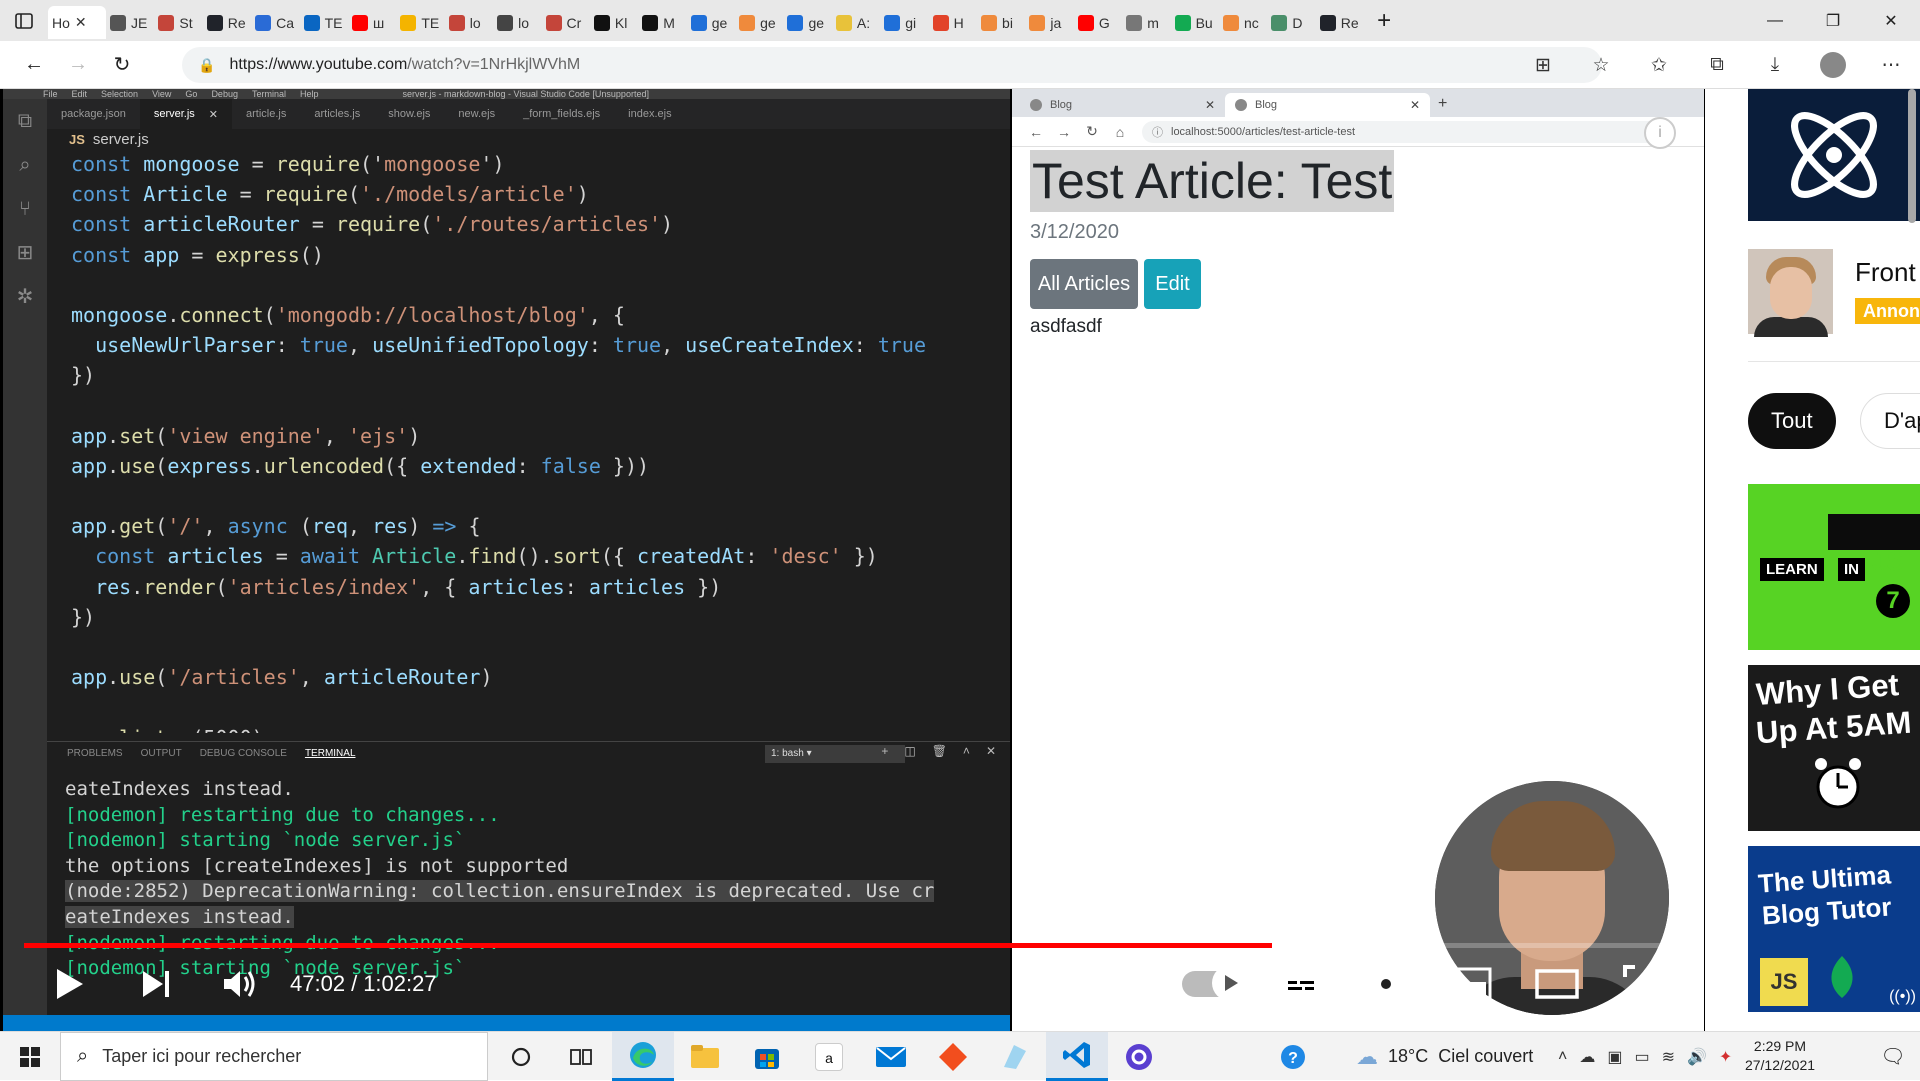  Describe the element at coordinates (107, 254) in the screenshot. I see `code-token: const` at that location.